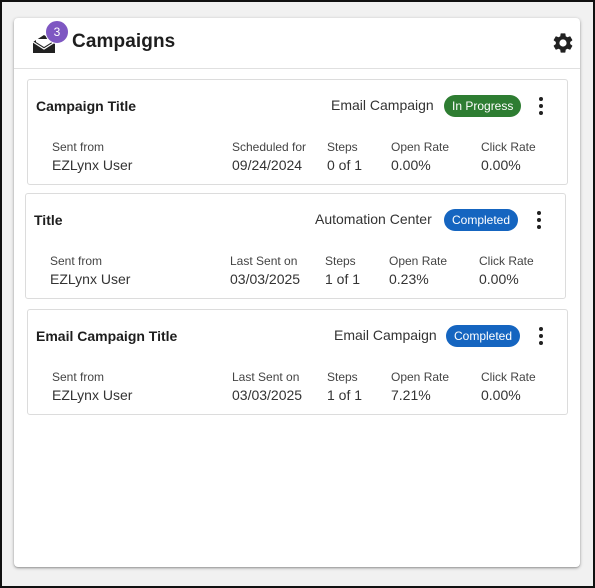 This screenshot has height=588, width=595. Describe the element at coordinates (373, 219) in the screenshot. I see `campaign-type: Automation Center` at that location.